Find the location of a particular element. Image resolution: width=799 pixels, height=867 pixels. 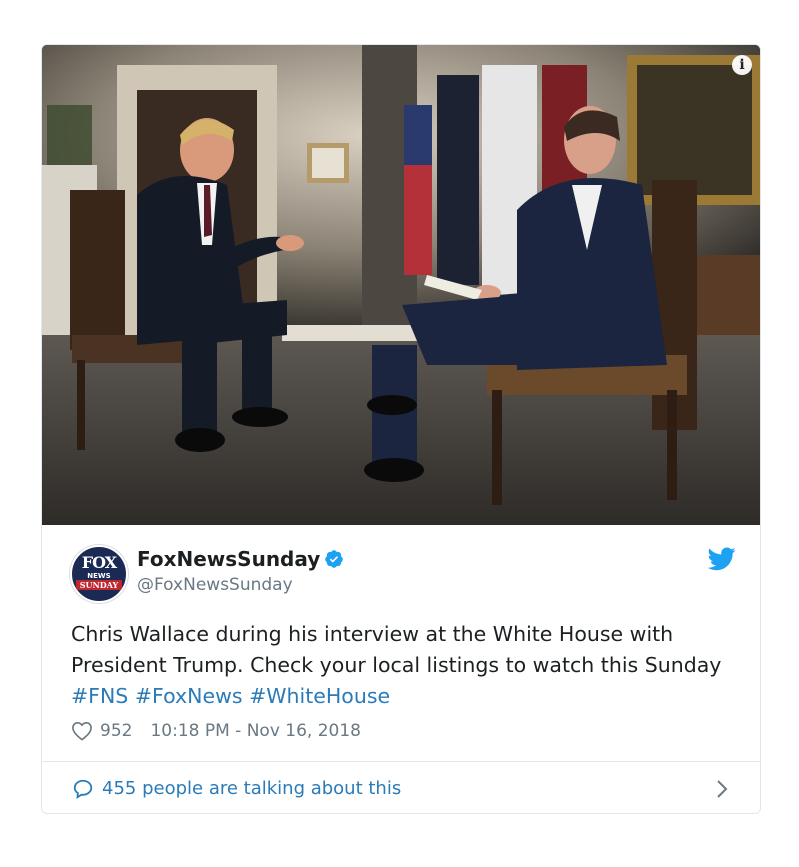

hashtag-link: #FNS is located at coordinates (99, 696).